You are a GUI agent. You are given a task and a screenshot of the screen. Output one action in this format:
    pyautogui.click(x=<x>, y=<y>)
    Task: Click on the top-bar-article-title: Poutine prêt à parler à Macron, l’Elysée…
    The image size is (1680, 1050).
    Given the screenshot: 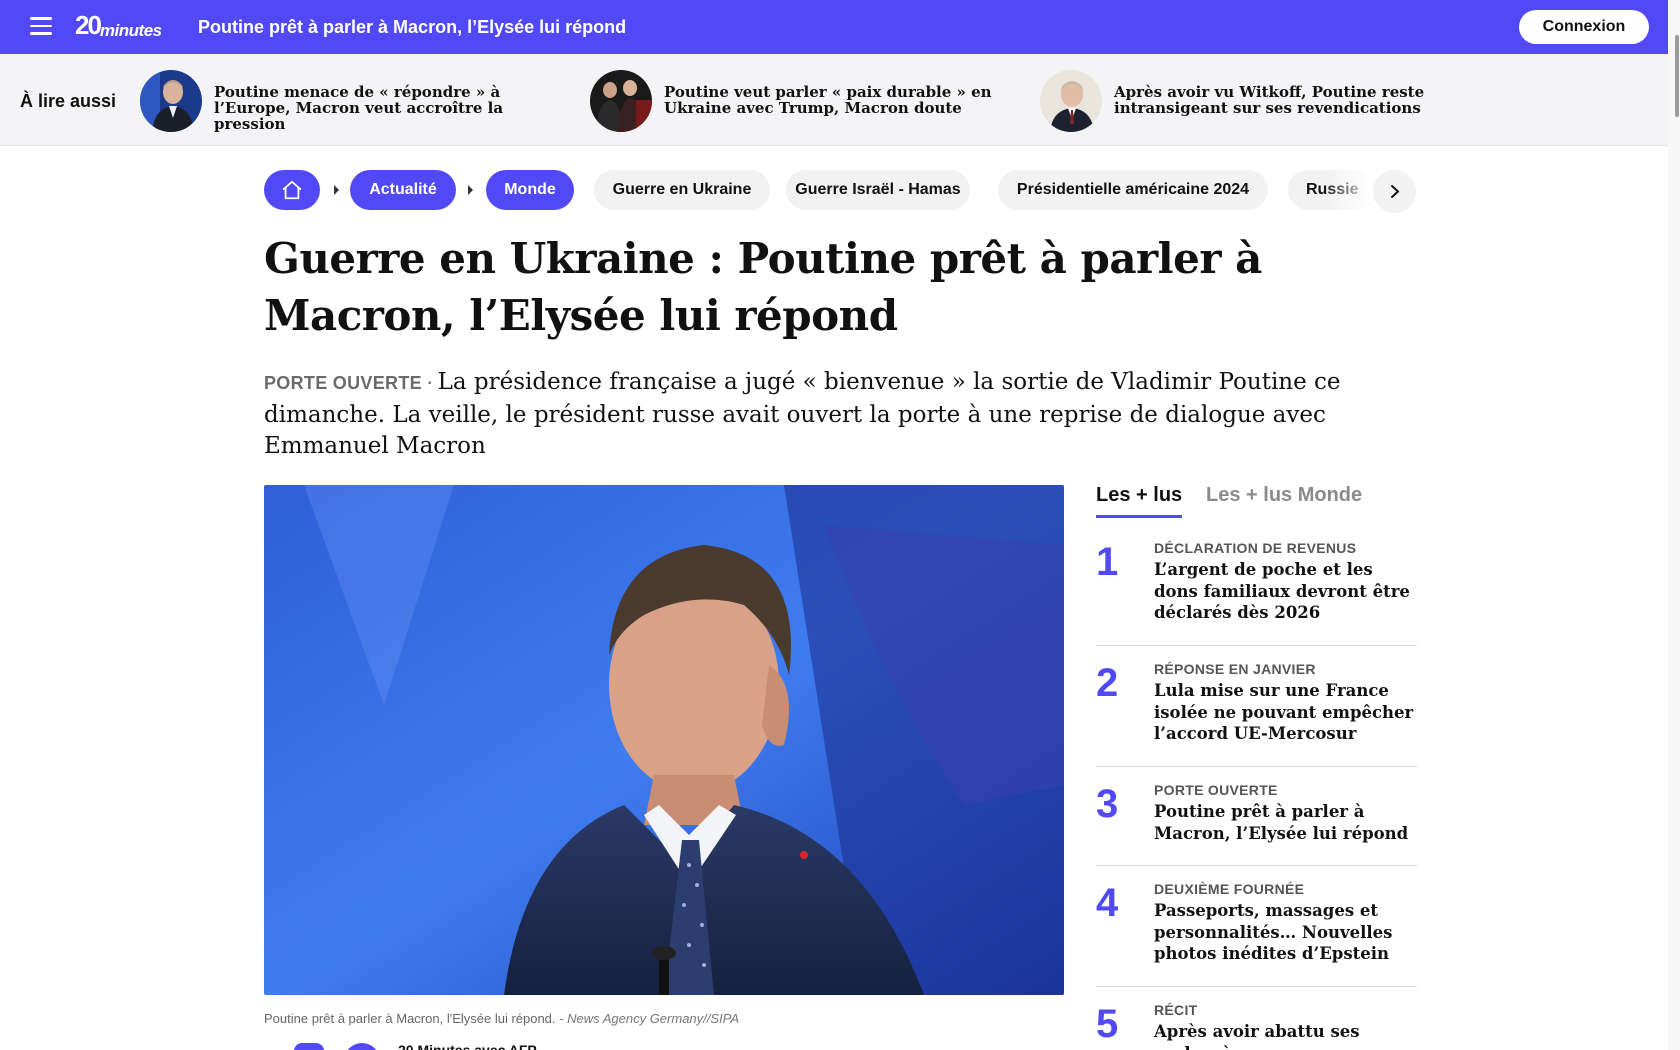 What is the action you would take?
    pyautogui.click(x=412, y=27)
    